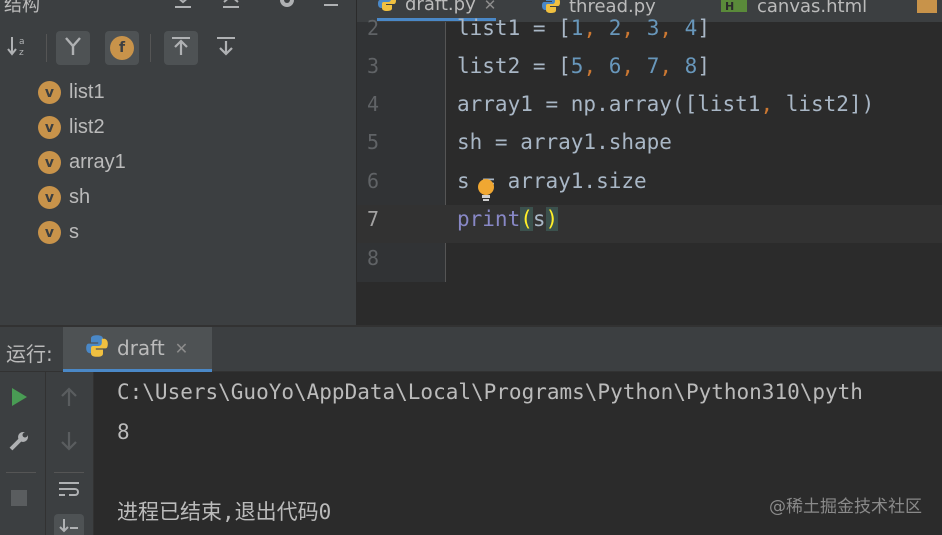 The width and height of the screenshot is (942, 535). I want to click on line-number: 7, so click(372, 219).